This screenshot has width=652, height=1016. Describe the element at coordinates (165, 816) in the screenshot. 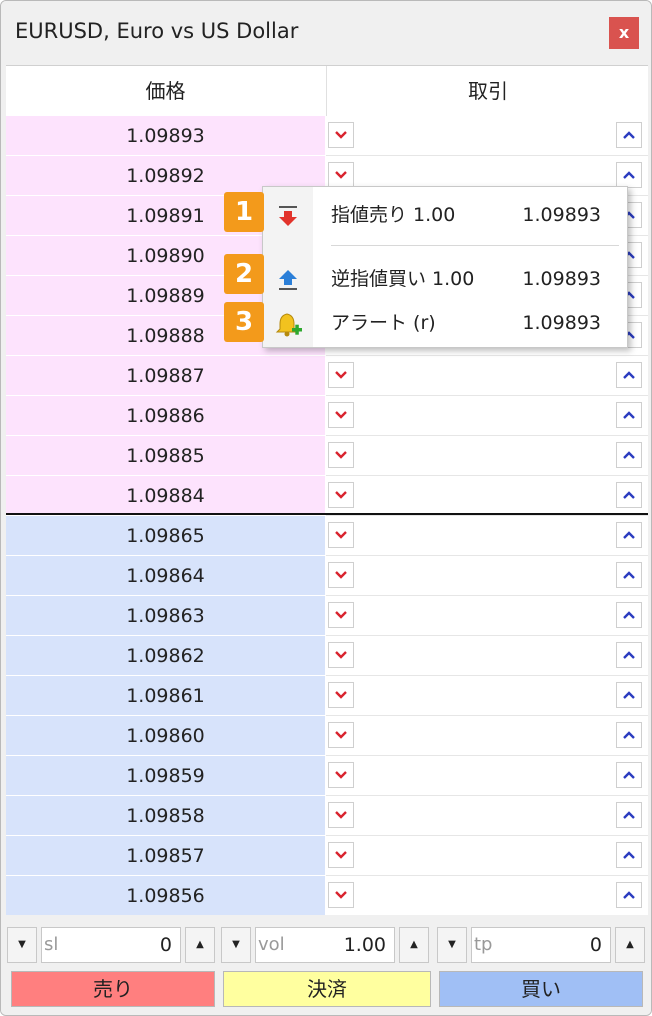

I see `bid-price-cell: 1.09858` at that location.